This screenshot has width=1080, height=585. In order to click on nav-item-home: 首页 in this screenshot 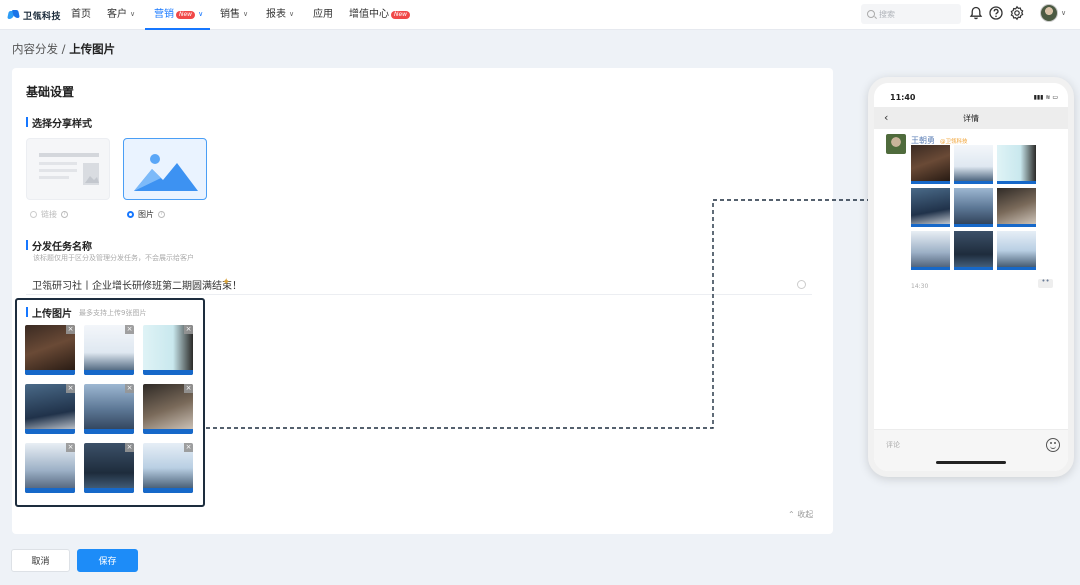, I will do `click(81, 15)`.